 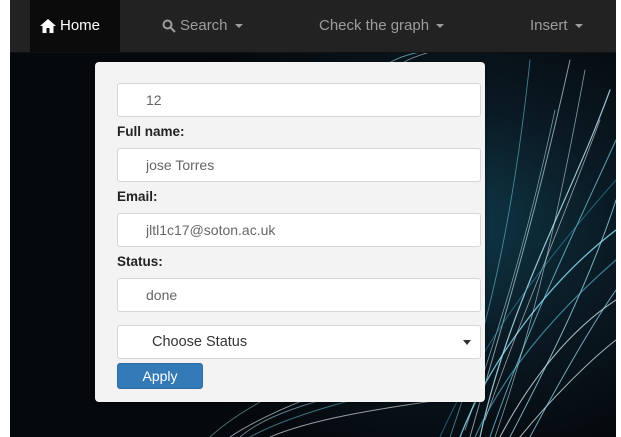 I want to click on navbar: Home Search Check the graph Insert, so click(x=313, y=26).